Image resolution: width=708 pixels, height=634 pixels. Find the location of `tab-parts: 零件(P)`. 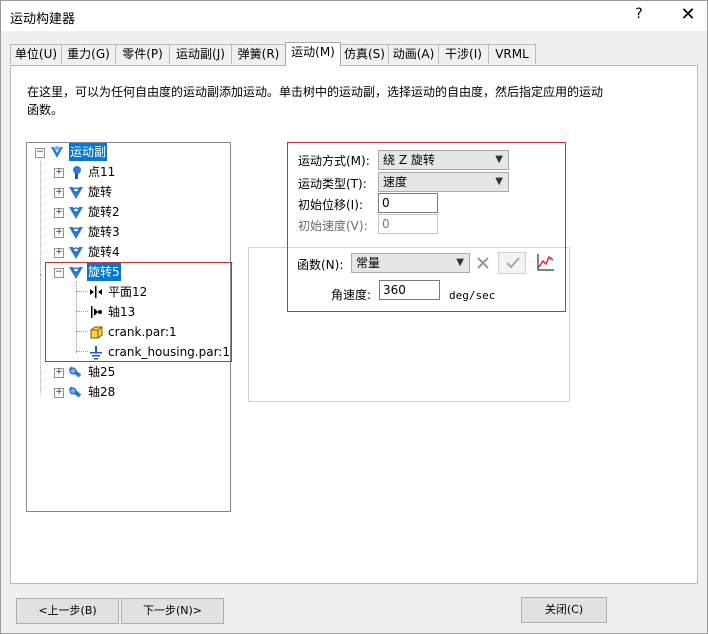

tab-parts: 零件(P) is located at coordinates (142, 54).